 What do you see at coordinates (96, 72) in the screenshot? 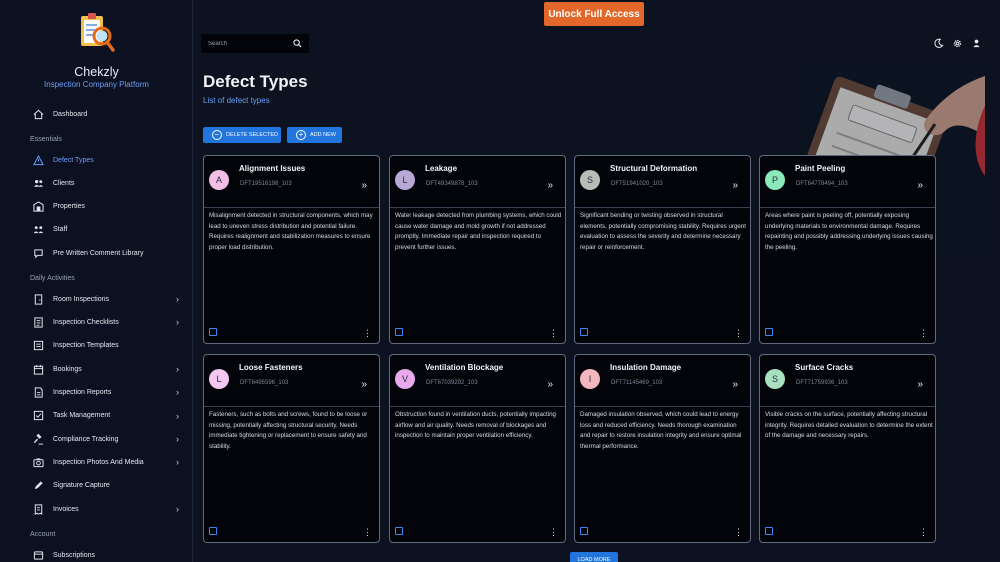
I see `brand-name: Chekzly` at bounding box center [96, 72].